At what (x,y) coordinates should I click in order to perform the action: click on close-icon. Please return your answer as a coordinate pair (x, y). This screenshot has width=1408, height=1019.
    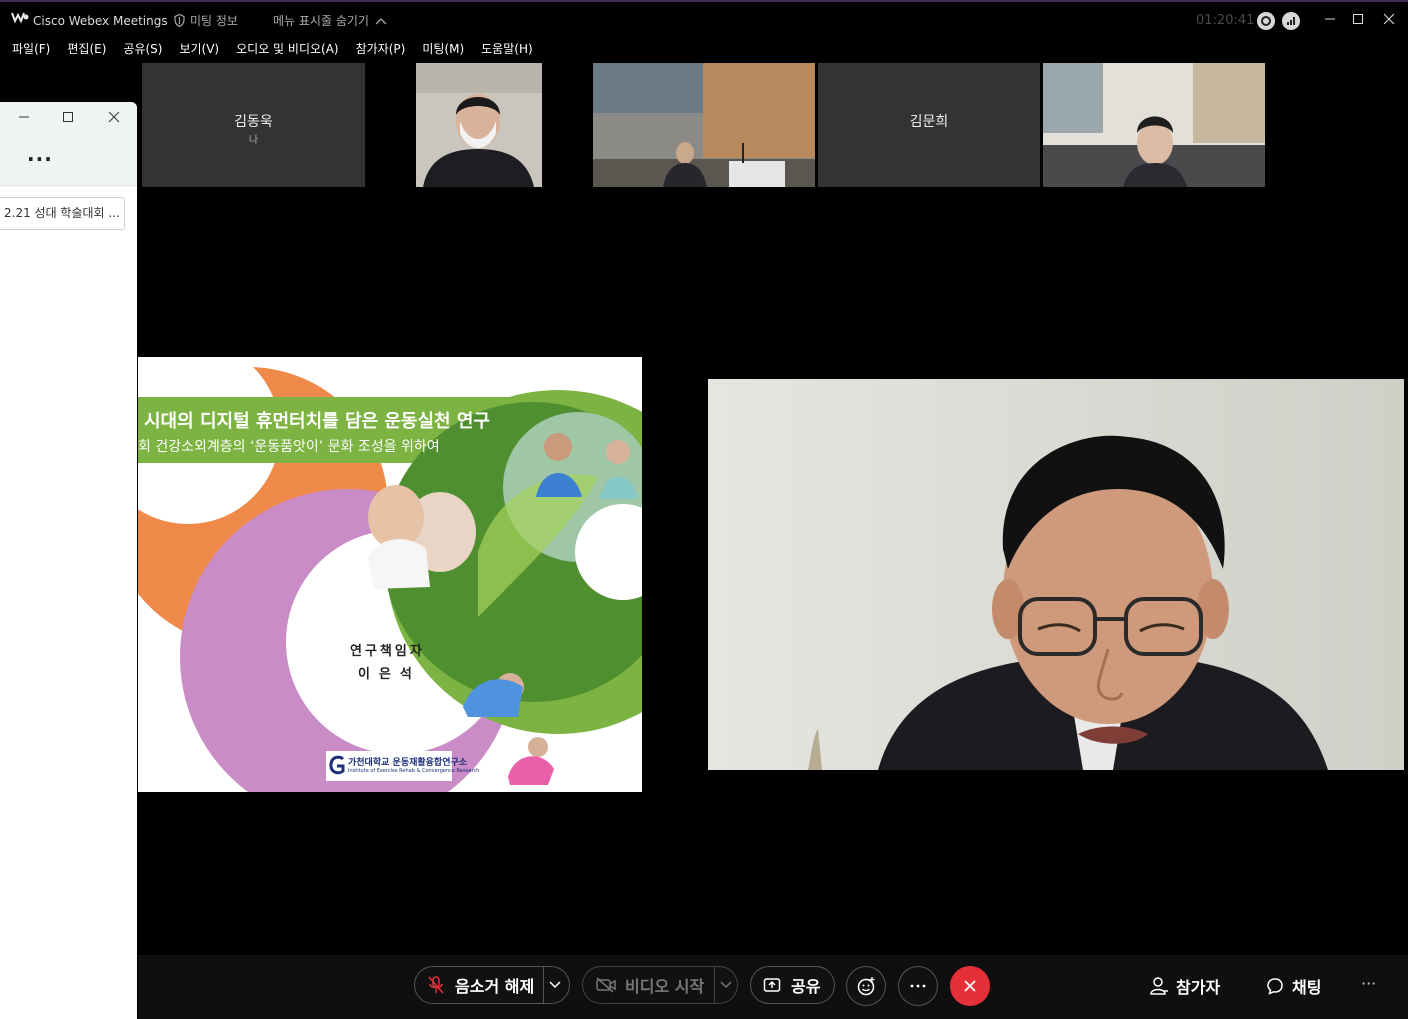
    Looking at the image, I should click on (970, 986).